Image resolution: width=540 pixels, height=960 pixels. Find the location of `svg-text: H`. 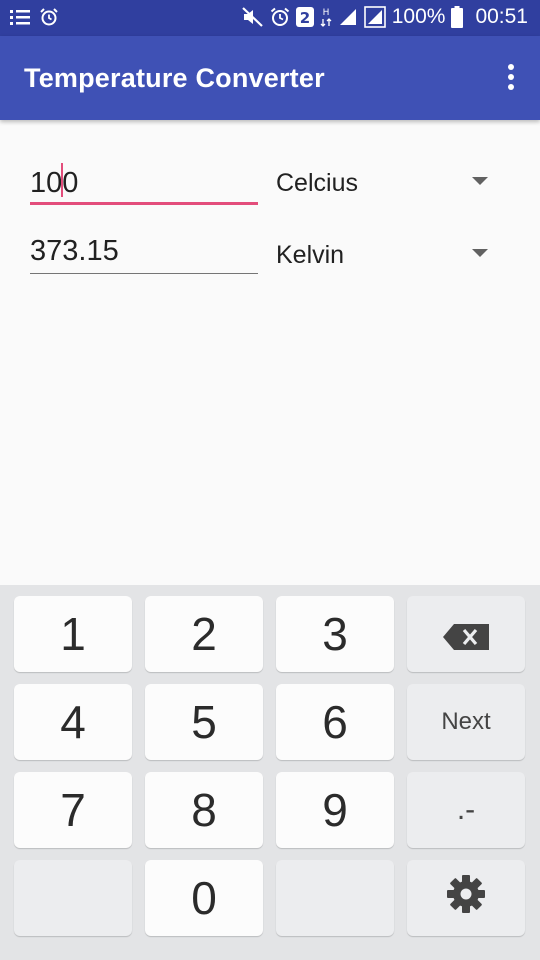

svg-text: H is located at coordinates (325, 13).